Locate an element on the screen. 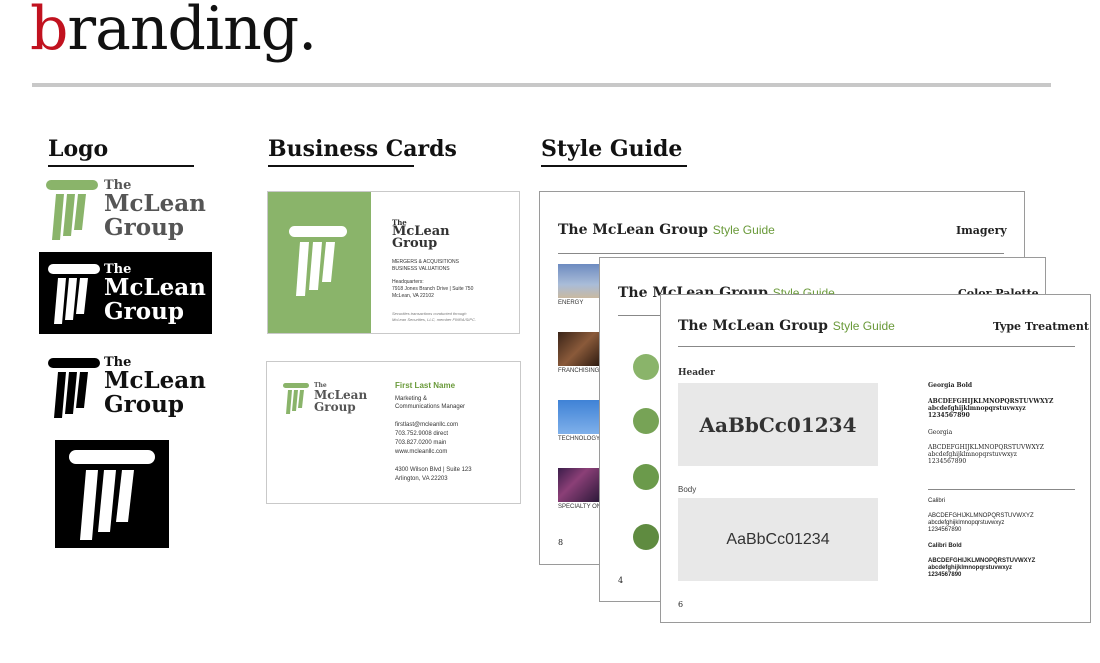 The height and width of the screenshot is (663, 1100). card-back-name: First Last Name is located at coordinates (425, 385).